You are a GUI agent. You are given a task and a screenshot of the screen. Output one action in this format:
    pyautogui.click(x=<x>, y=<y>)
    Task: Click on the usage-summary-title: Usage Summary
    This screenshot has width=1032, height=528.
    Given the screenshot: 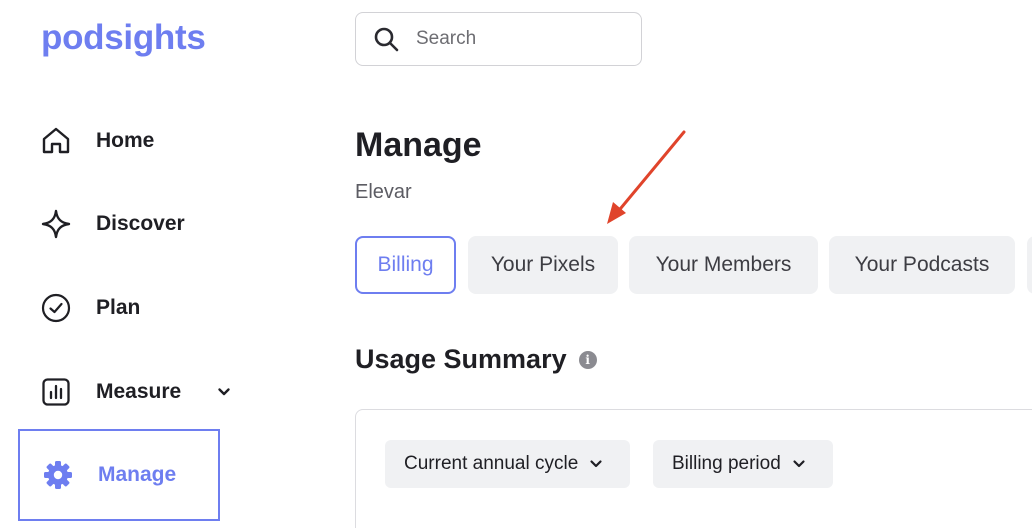 What is the action you would take?
    pyautogui.click(x=461, y=359)
    